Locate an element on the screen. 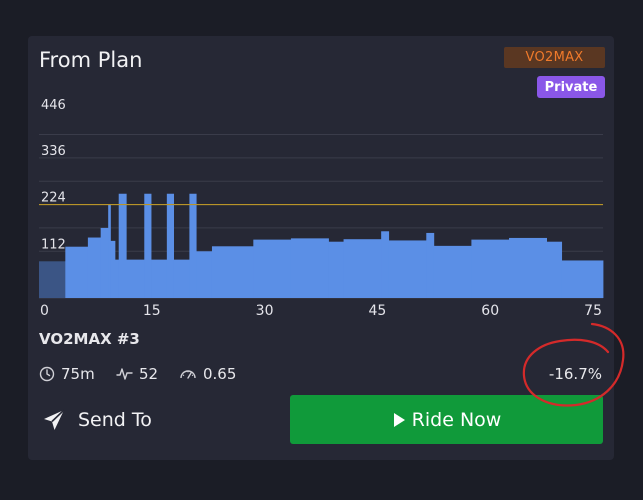 The width and height of the screenshot is (643, 500). delta-percentage: -16.7% is located at coordinates (575, 374).